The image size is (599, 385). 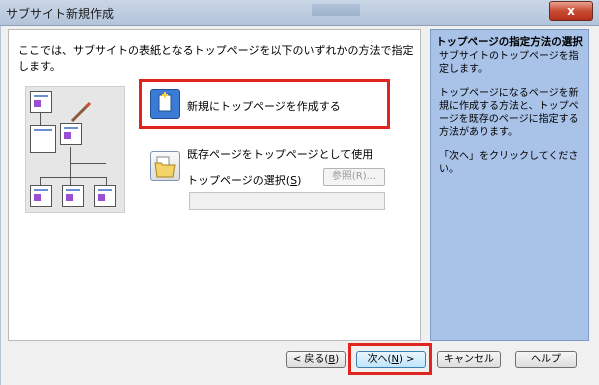 I want to click on help-paragraph: サブサイトのトップページを指定します。, so click(x=509, y=63).